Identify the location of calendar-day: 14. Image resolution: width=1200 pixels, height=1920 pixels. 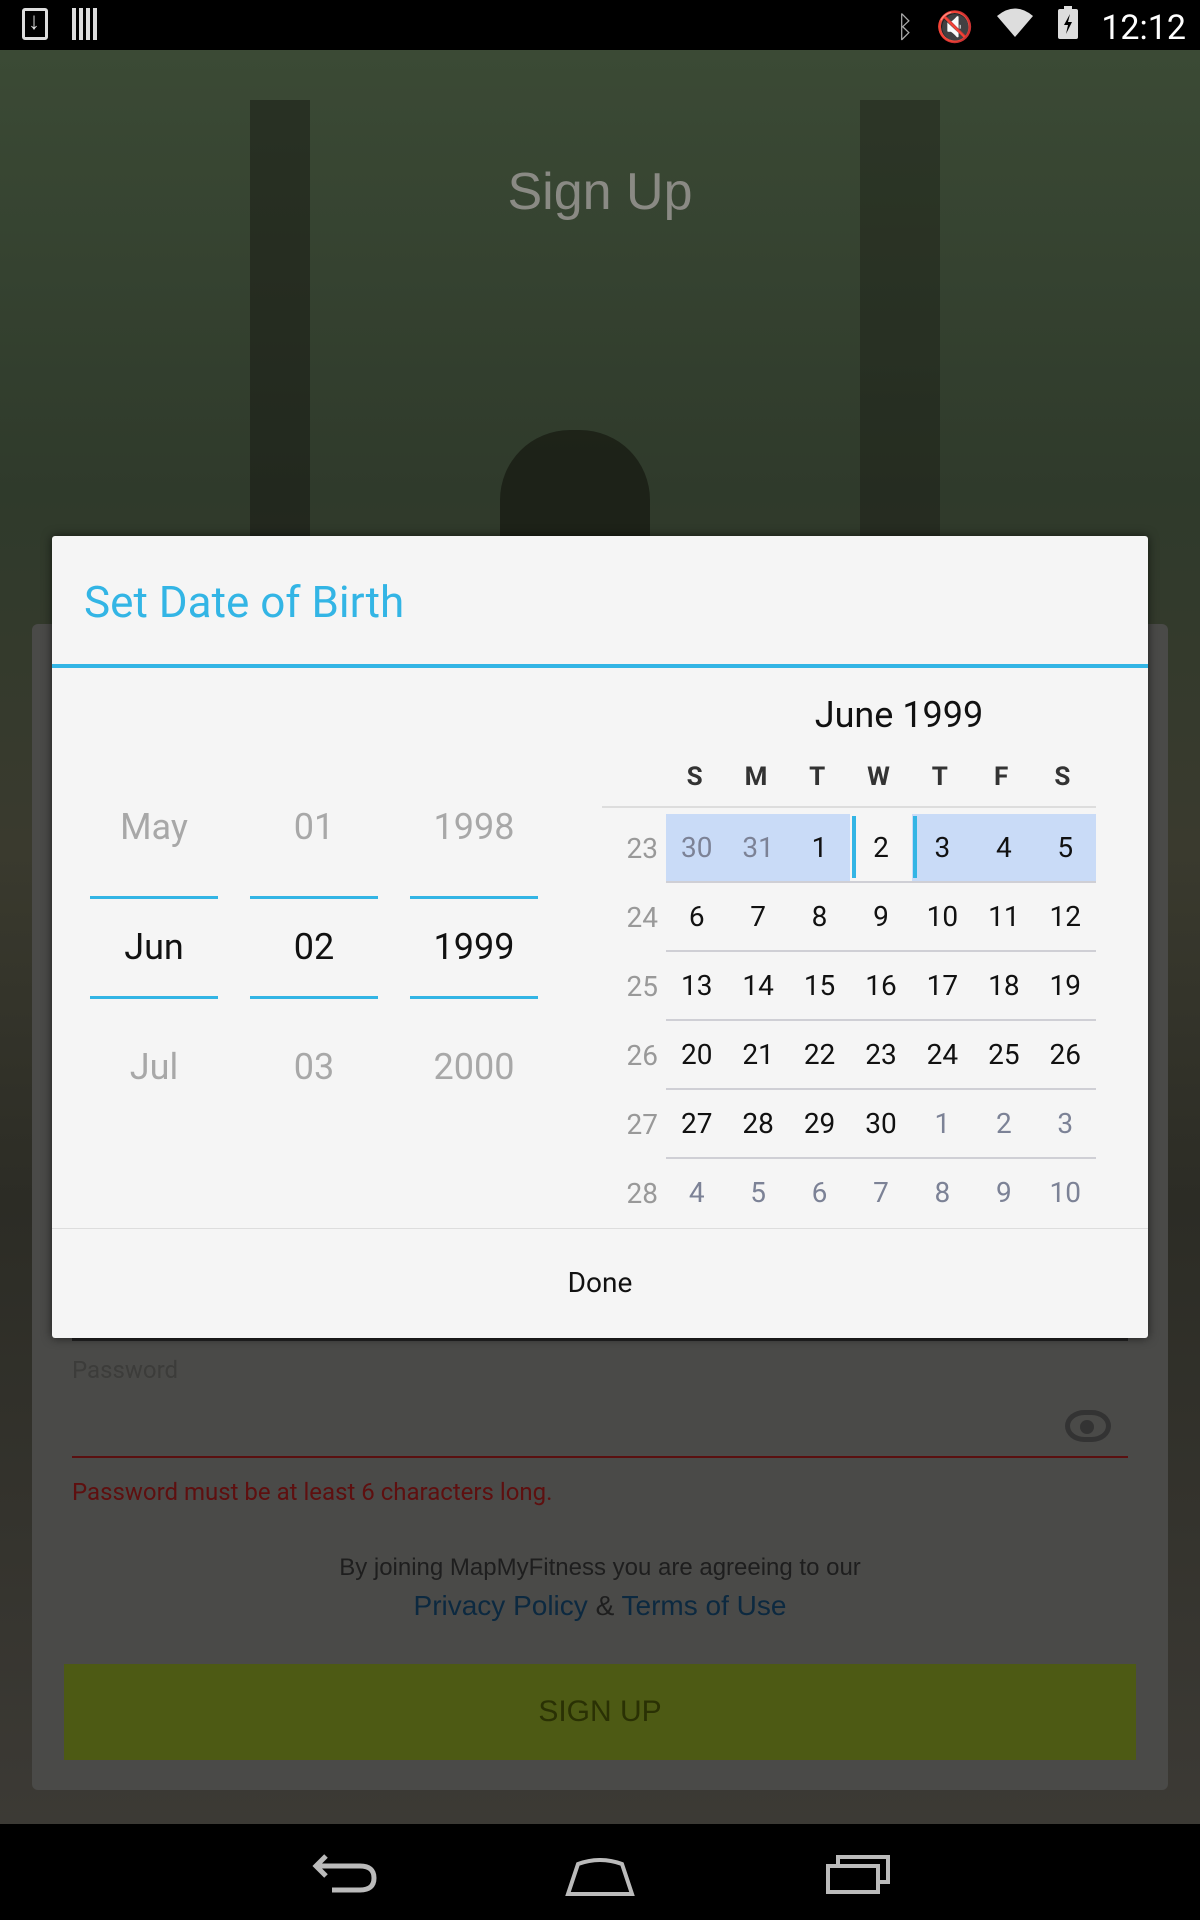
(757, 985).